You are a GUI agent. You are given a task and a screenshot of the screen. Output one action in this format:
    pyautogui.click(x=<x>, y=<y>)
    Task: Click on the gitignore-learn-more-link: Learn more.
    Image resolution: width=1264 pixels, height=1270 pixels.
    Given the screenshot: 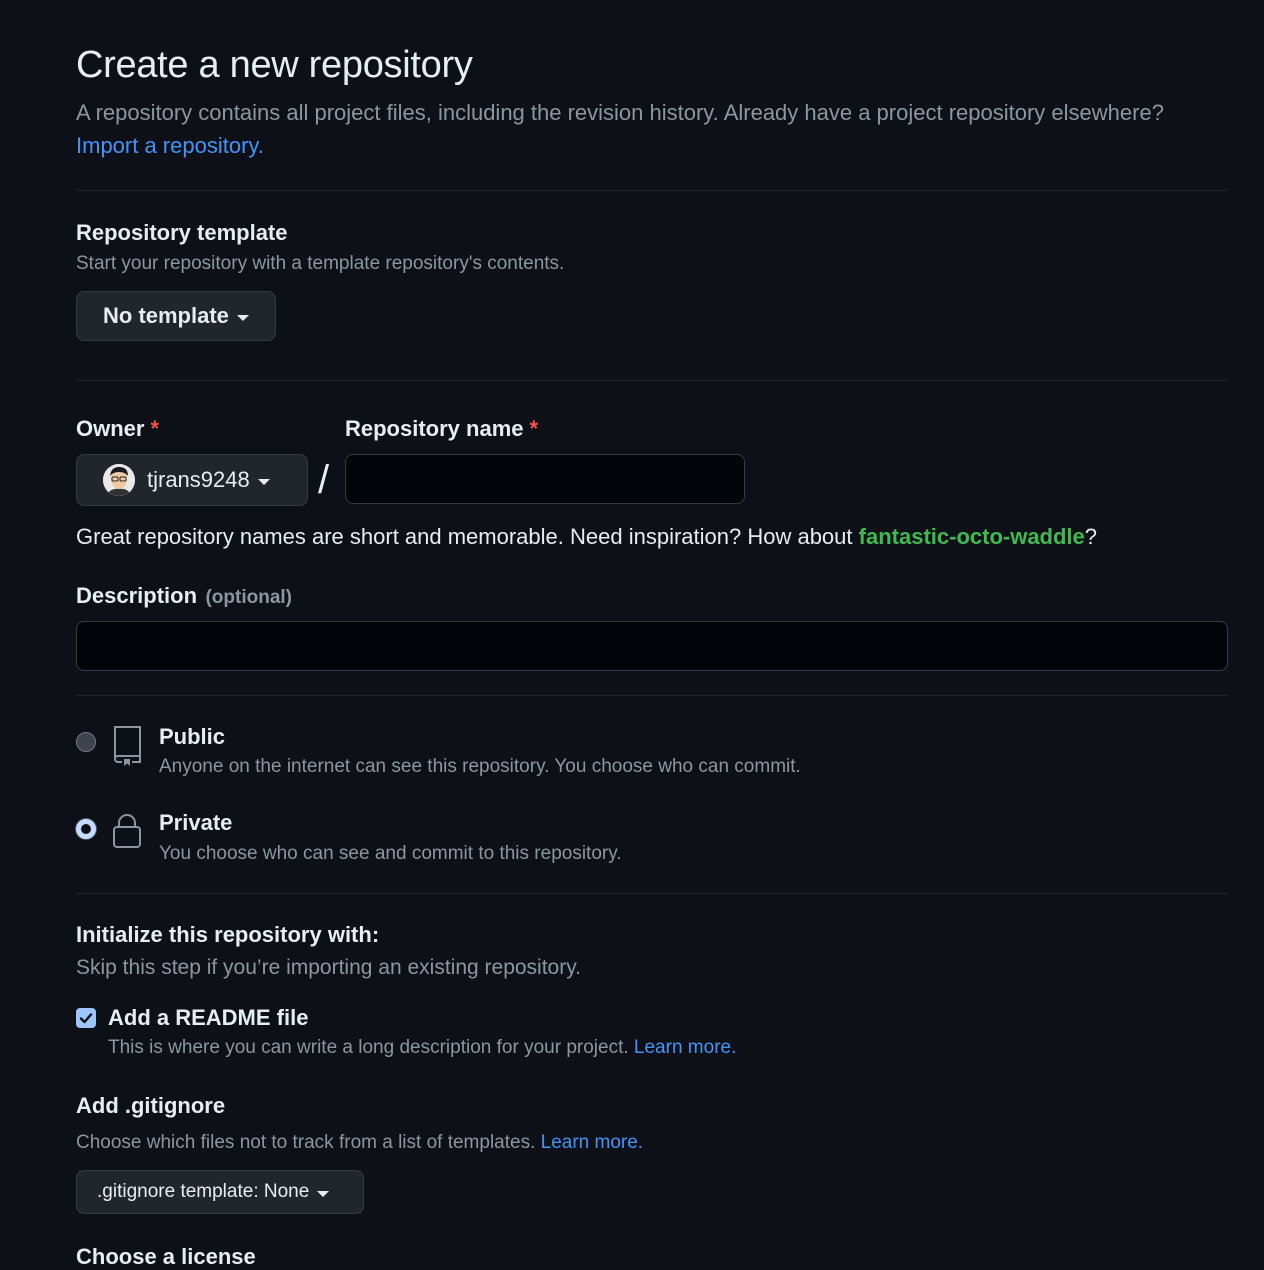 What is the action you would take?
    pyautogui.click(x=592, y=1142)
    